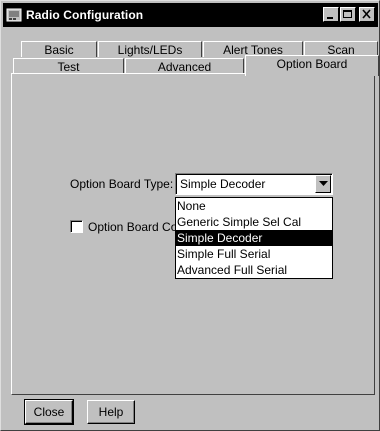  I want to click on tab-basic: Basic, so click(59, 49).